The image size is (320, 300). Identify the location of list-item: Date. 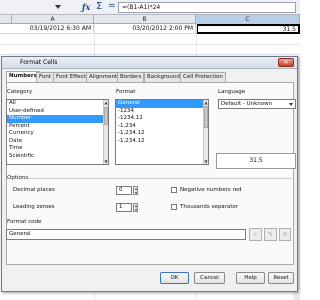
(57, 142).